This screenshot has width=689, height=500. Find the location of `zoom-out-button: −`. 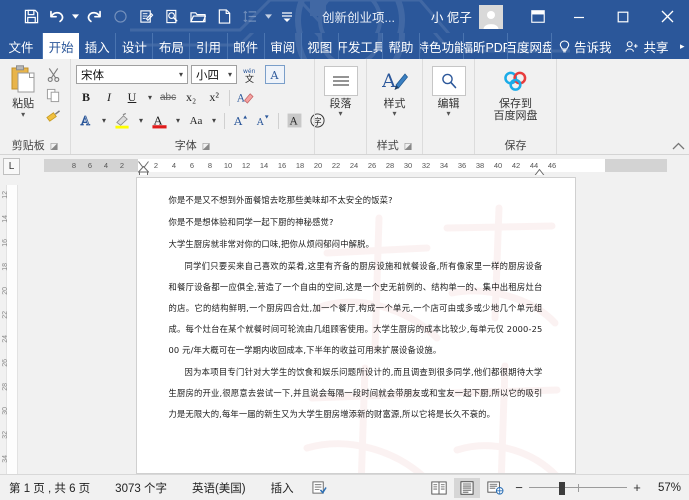

zoom-out-button: − is located at coordinates (519, 487).